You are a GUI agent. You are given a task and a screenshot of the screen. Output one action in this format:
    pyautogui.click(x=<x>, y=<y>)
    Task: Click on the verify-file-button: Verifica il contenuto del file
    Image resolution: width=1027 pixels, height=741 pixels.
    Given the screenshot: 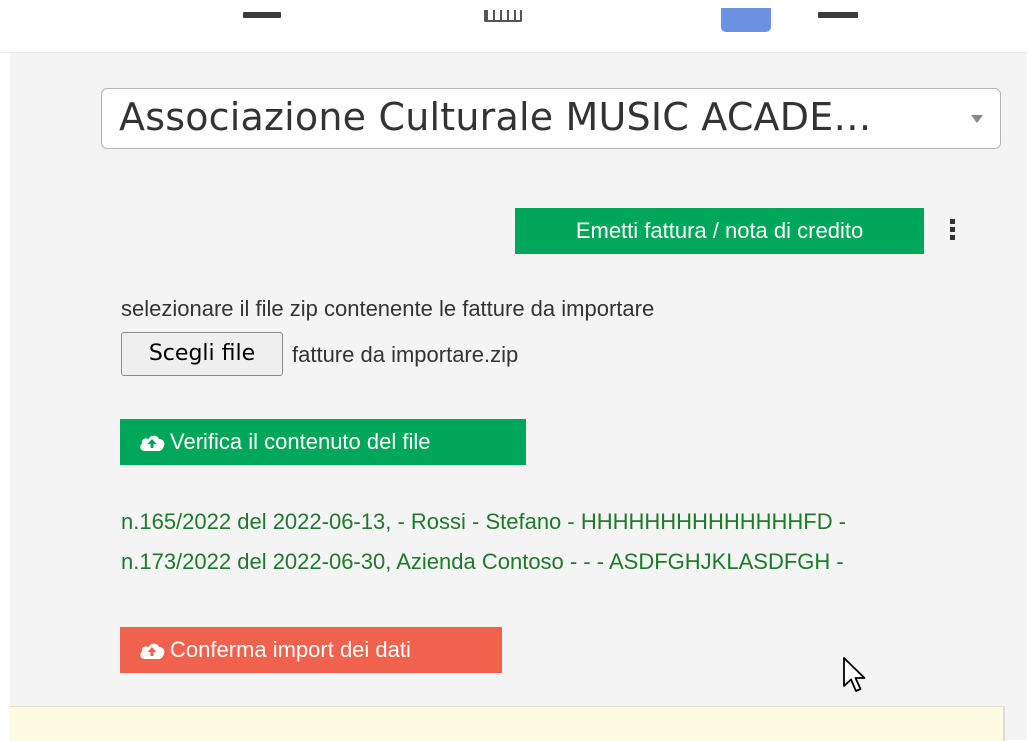 What is the action you would take?
    pyautogui.click(x=323, y=442)
    